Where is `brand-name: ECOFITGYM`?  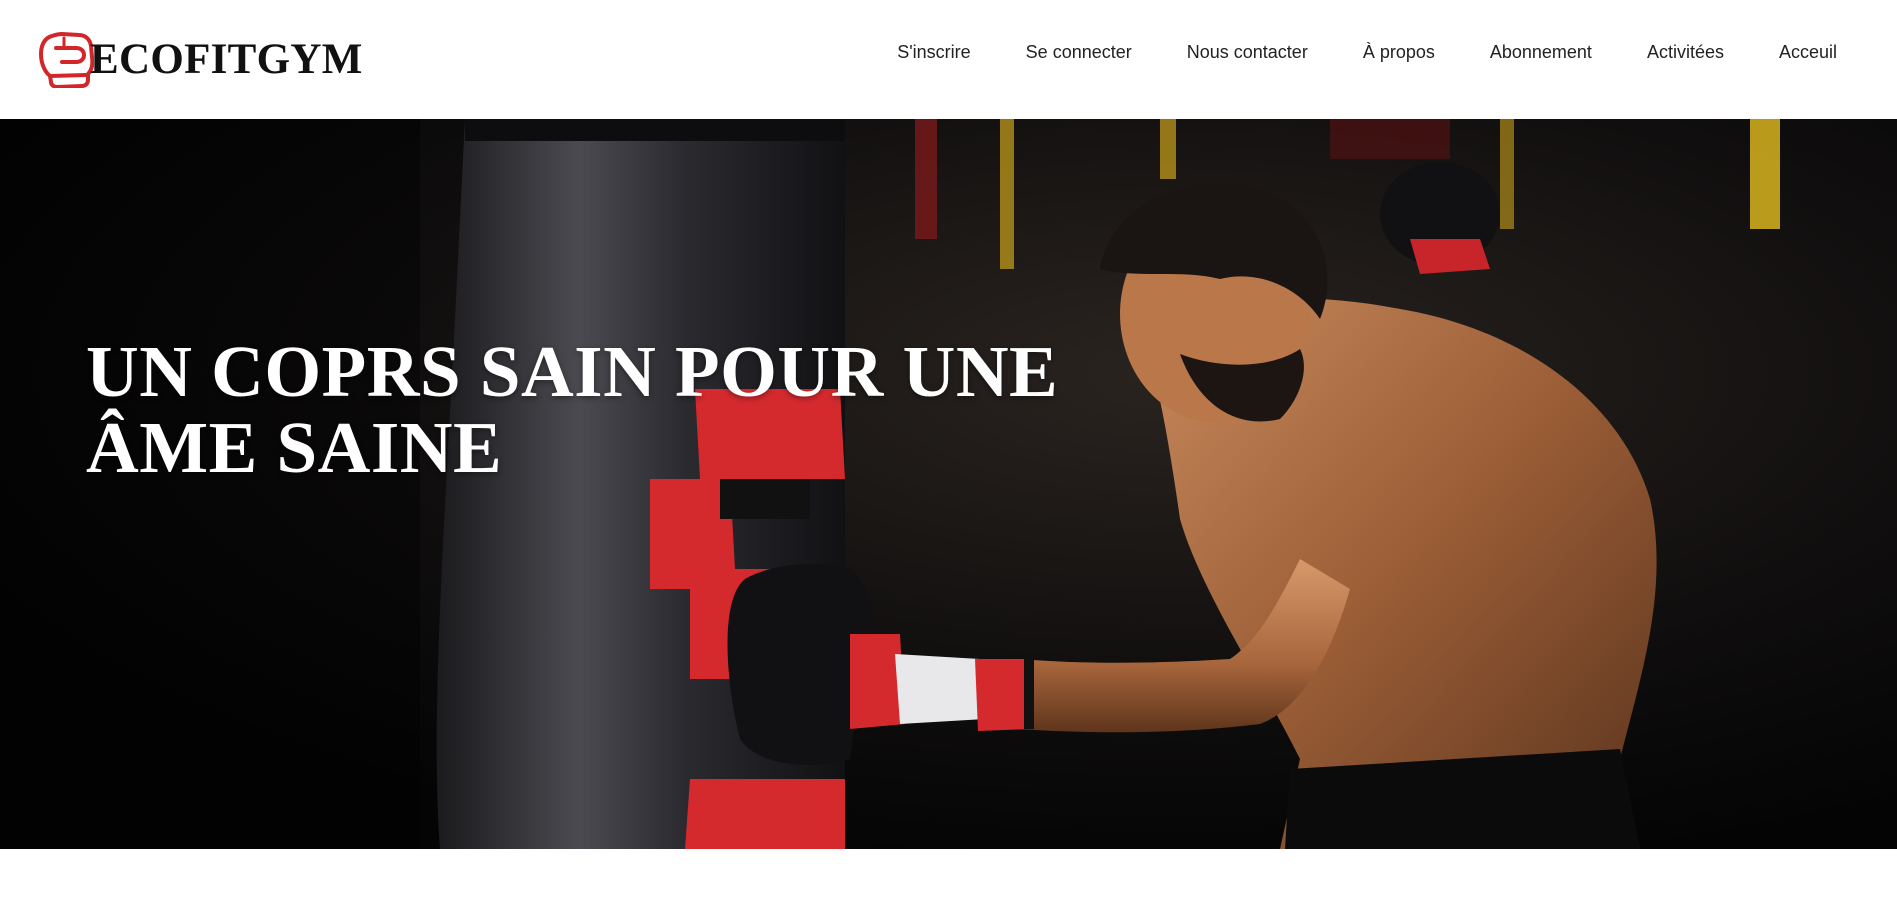
brand-name: ECOFITGYM is located at coordinates (226, 59).